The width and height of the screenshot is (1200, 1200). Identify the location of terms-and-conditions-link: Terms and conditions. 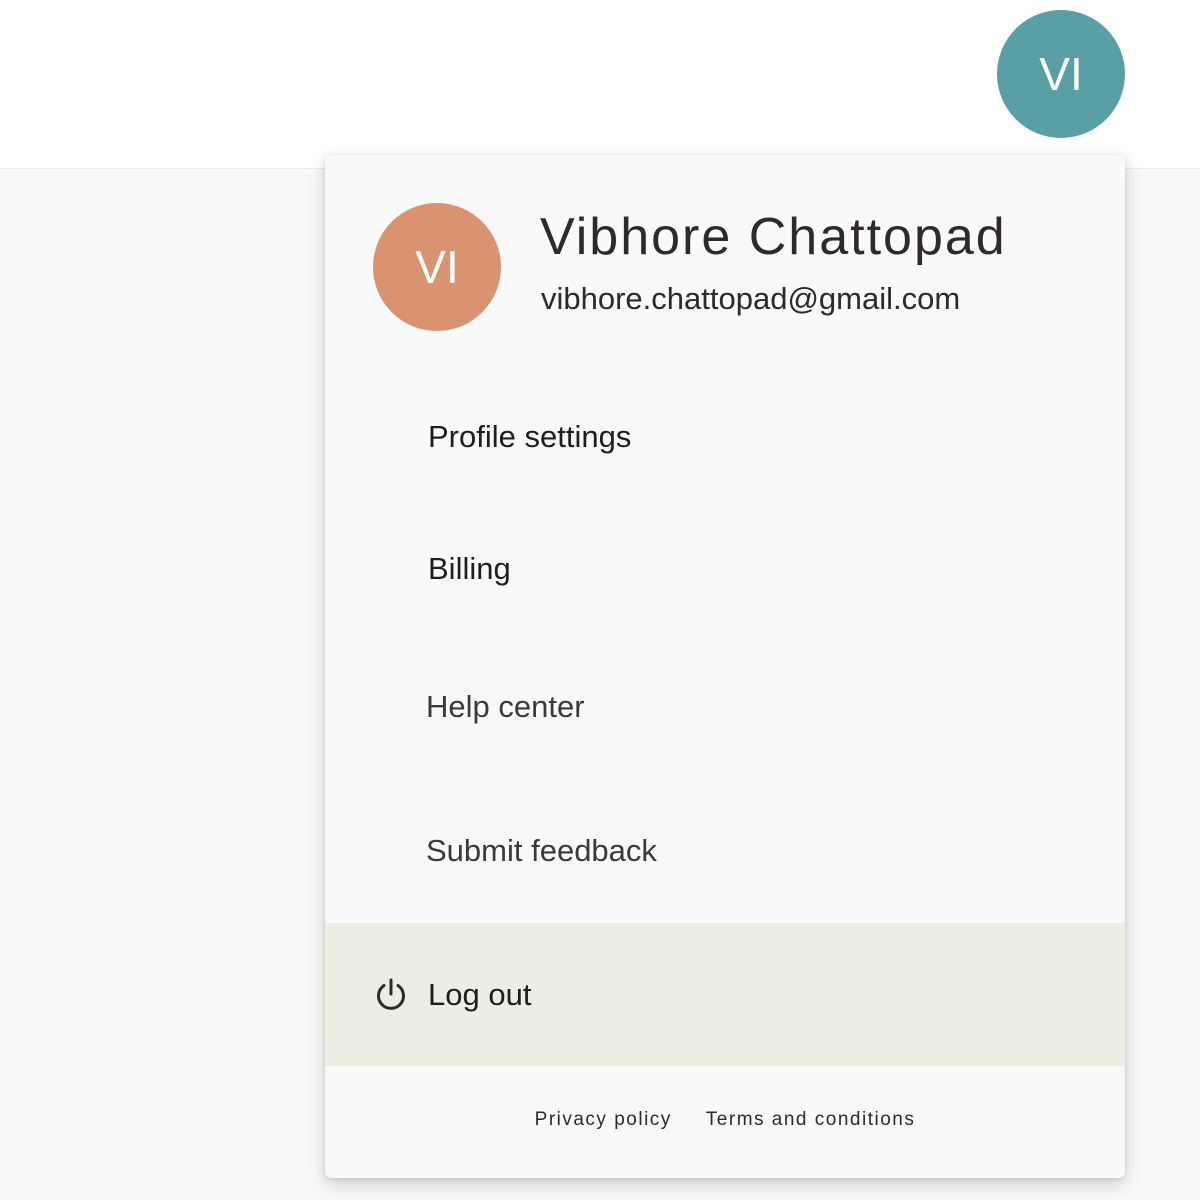
(811, 1120).